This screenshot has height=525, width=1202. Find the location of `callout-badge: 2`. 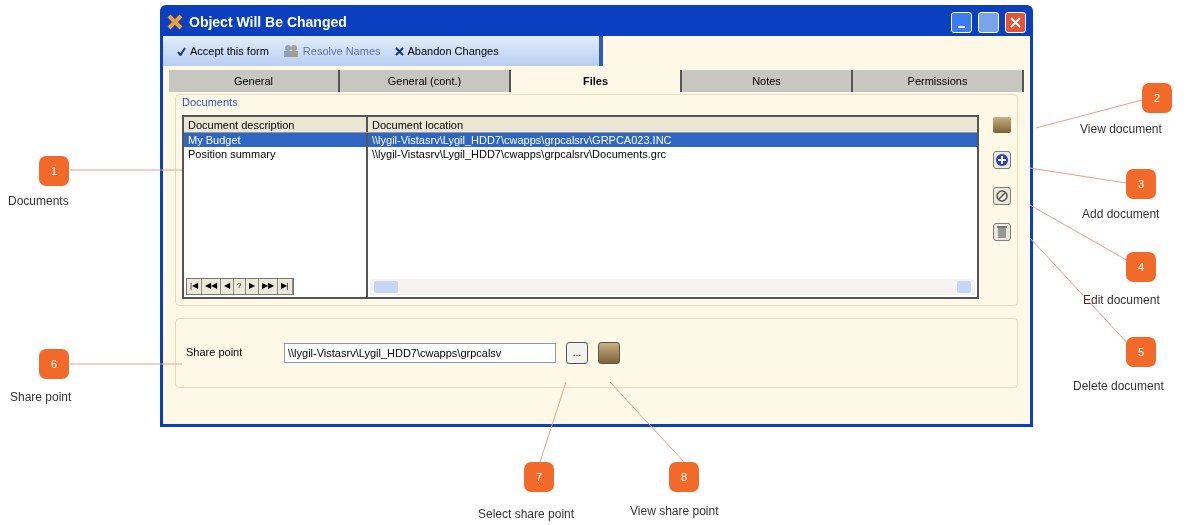

callout-badge: 2 is located at coordinates (1157, 98).